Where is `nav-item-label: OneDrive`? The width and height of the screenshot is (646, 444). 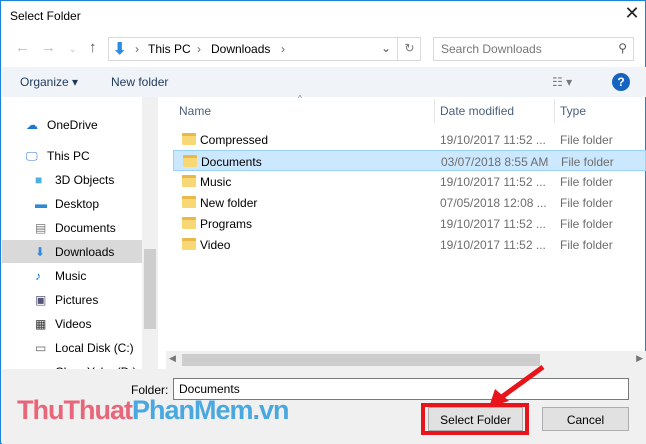 nav-item-label: OneDrive is located at coordinates (72, 125).